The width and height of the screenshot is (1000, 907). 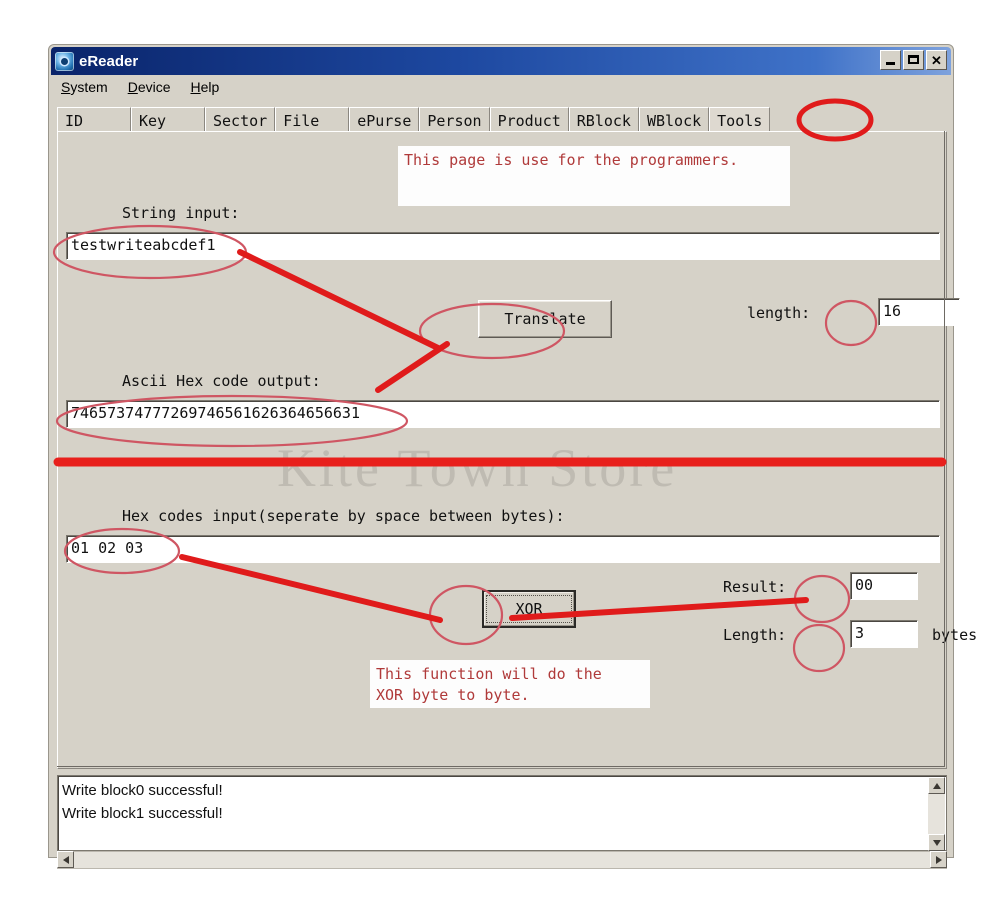 What do you see at coordinates (454, 120) in the screenshot?
I see `tab-person: Person` at bounding box center [454, 120].